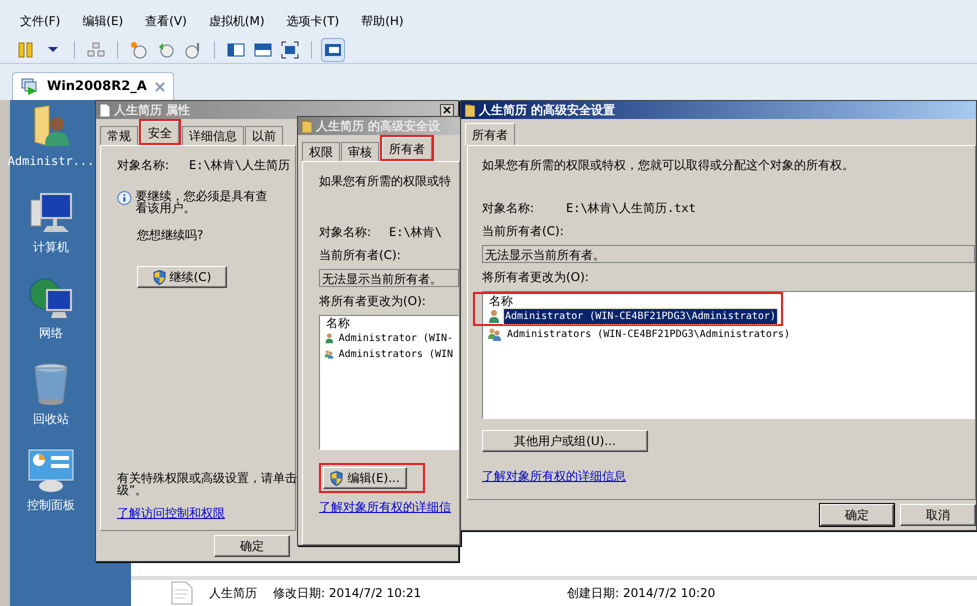 The height and width of the screenshot is (606, 977). What do you see at coordinates (213, 135) in the screenshot?
I see `tab: 详细信息` at bounding box center [213, 135].